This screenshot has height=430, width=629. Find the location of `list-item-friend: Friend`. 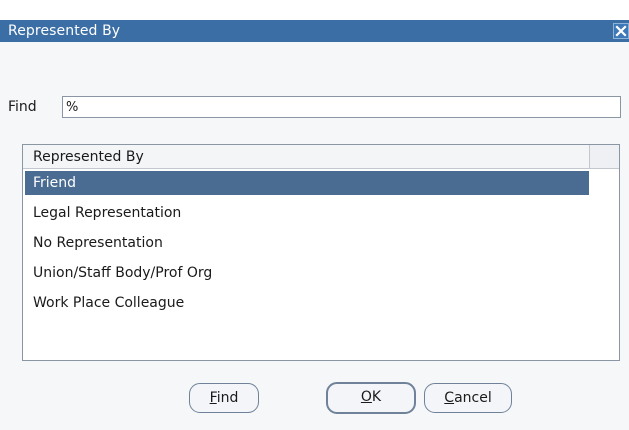

list-item-friend: Friend is located at coordinates (307, 183).